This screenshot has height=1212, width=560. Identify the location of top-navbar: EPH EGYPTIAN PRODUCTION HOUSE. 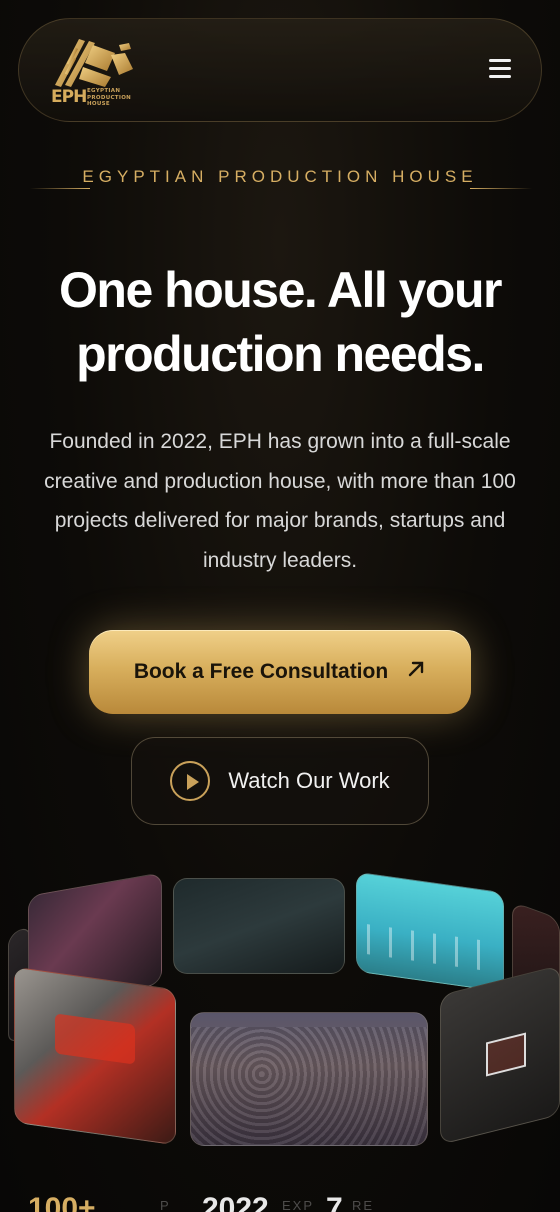
(280, 70).